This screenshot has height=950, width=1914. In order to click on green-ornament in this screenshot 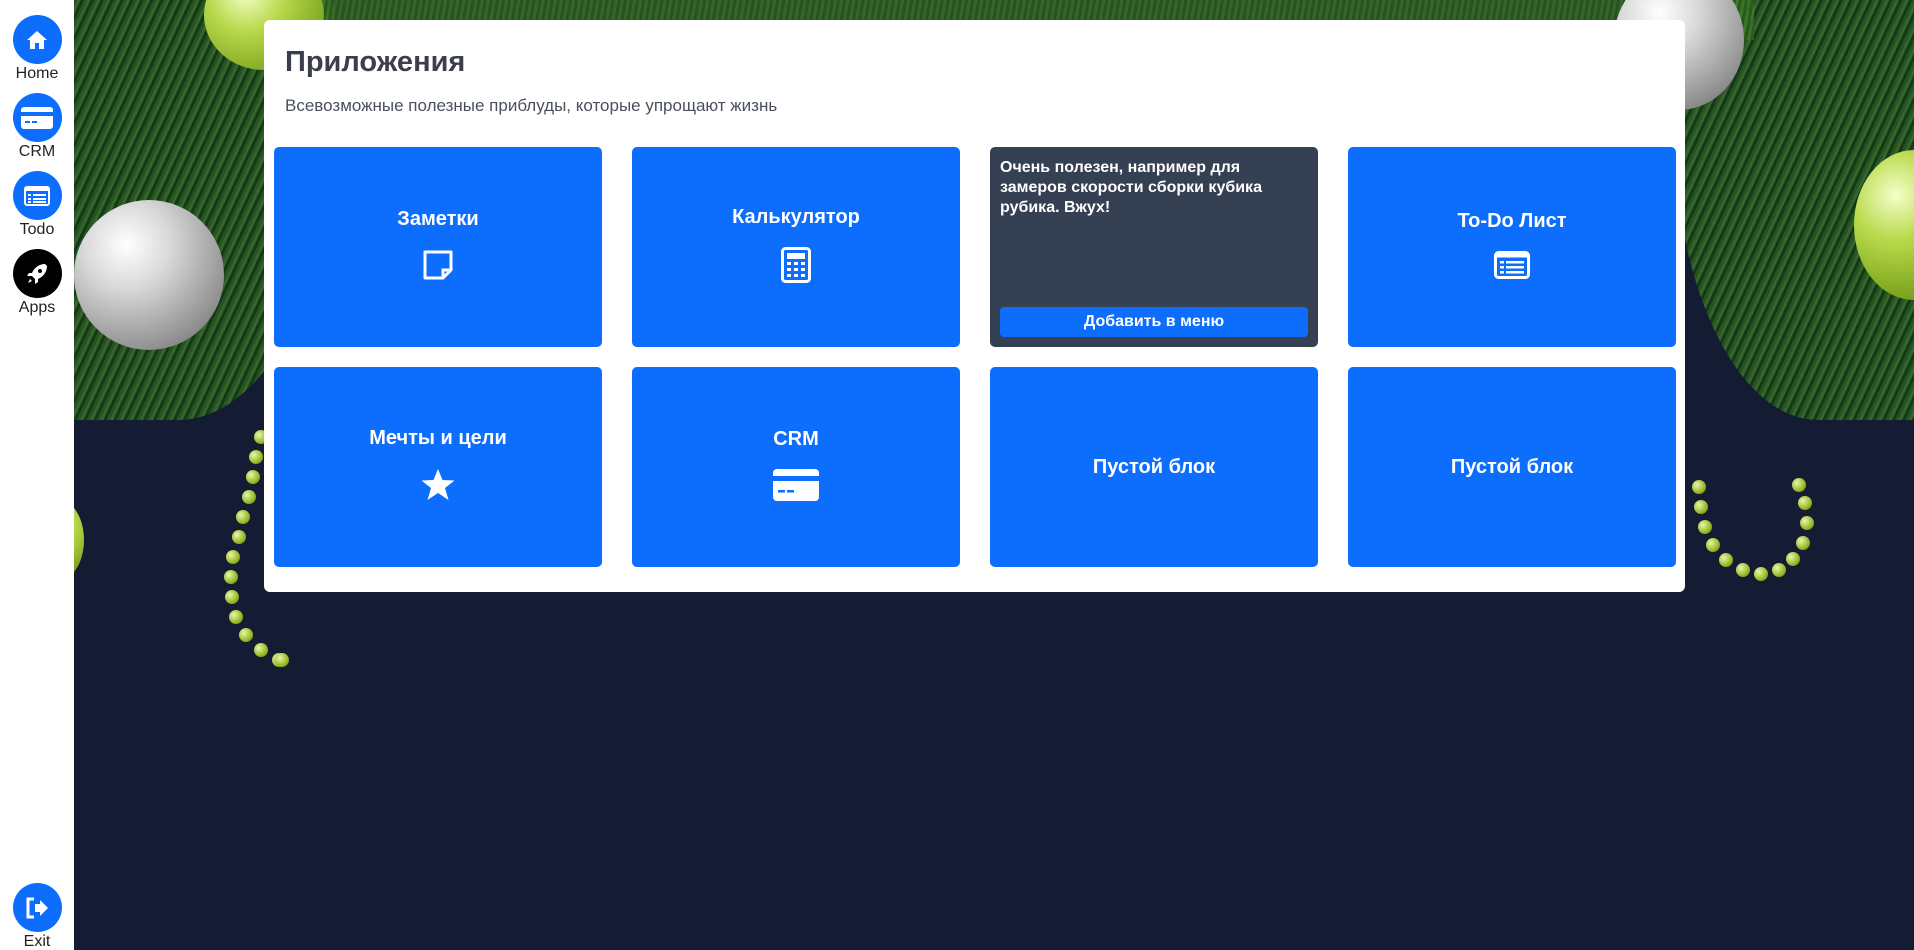, I will do `click(79, 540)`.